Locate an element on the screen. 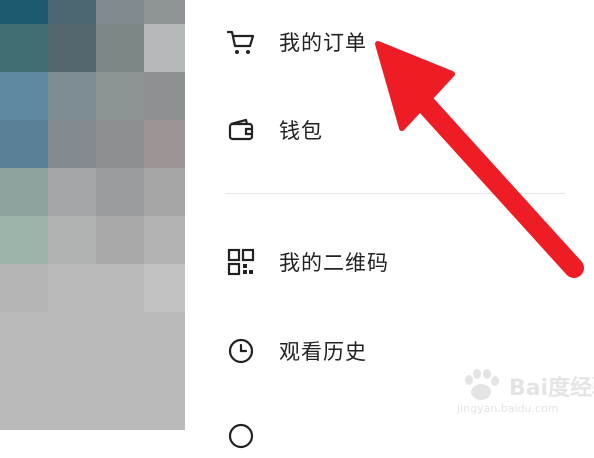 The height and width of the screenshot is (458, 594). qr-code-icon is located at coordinates (241, 262).